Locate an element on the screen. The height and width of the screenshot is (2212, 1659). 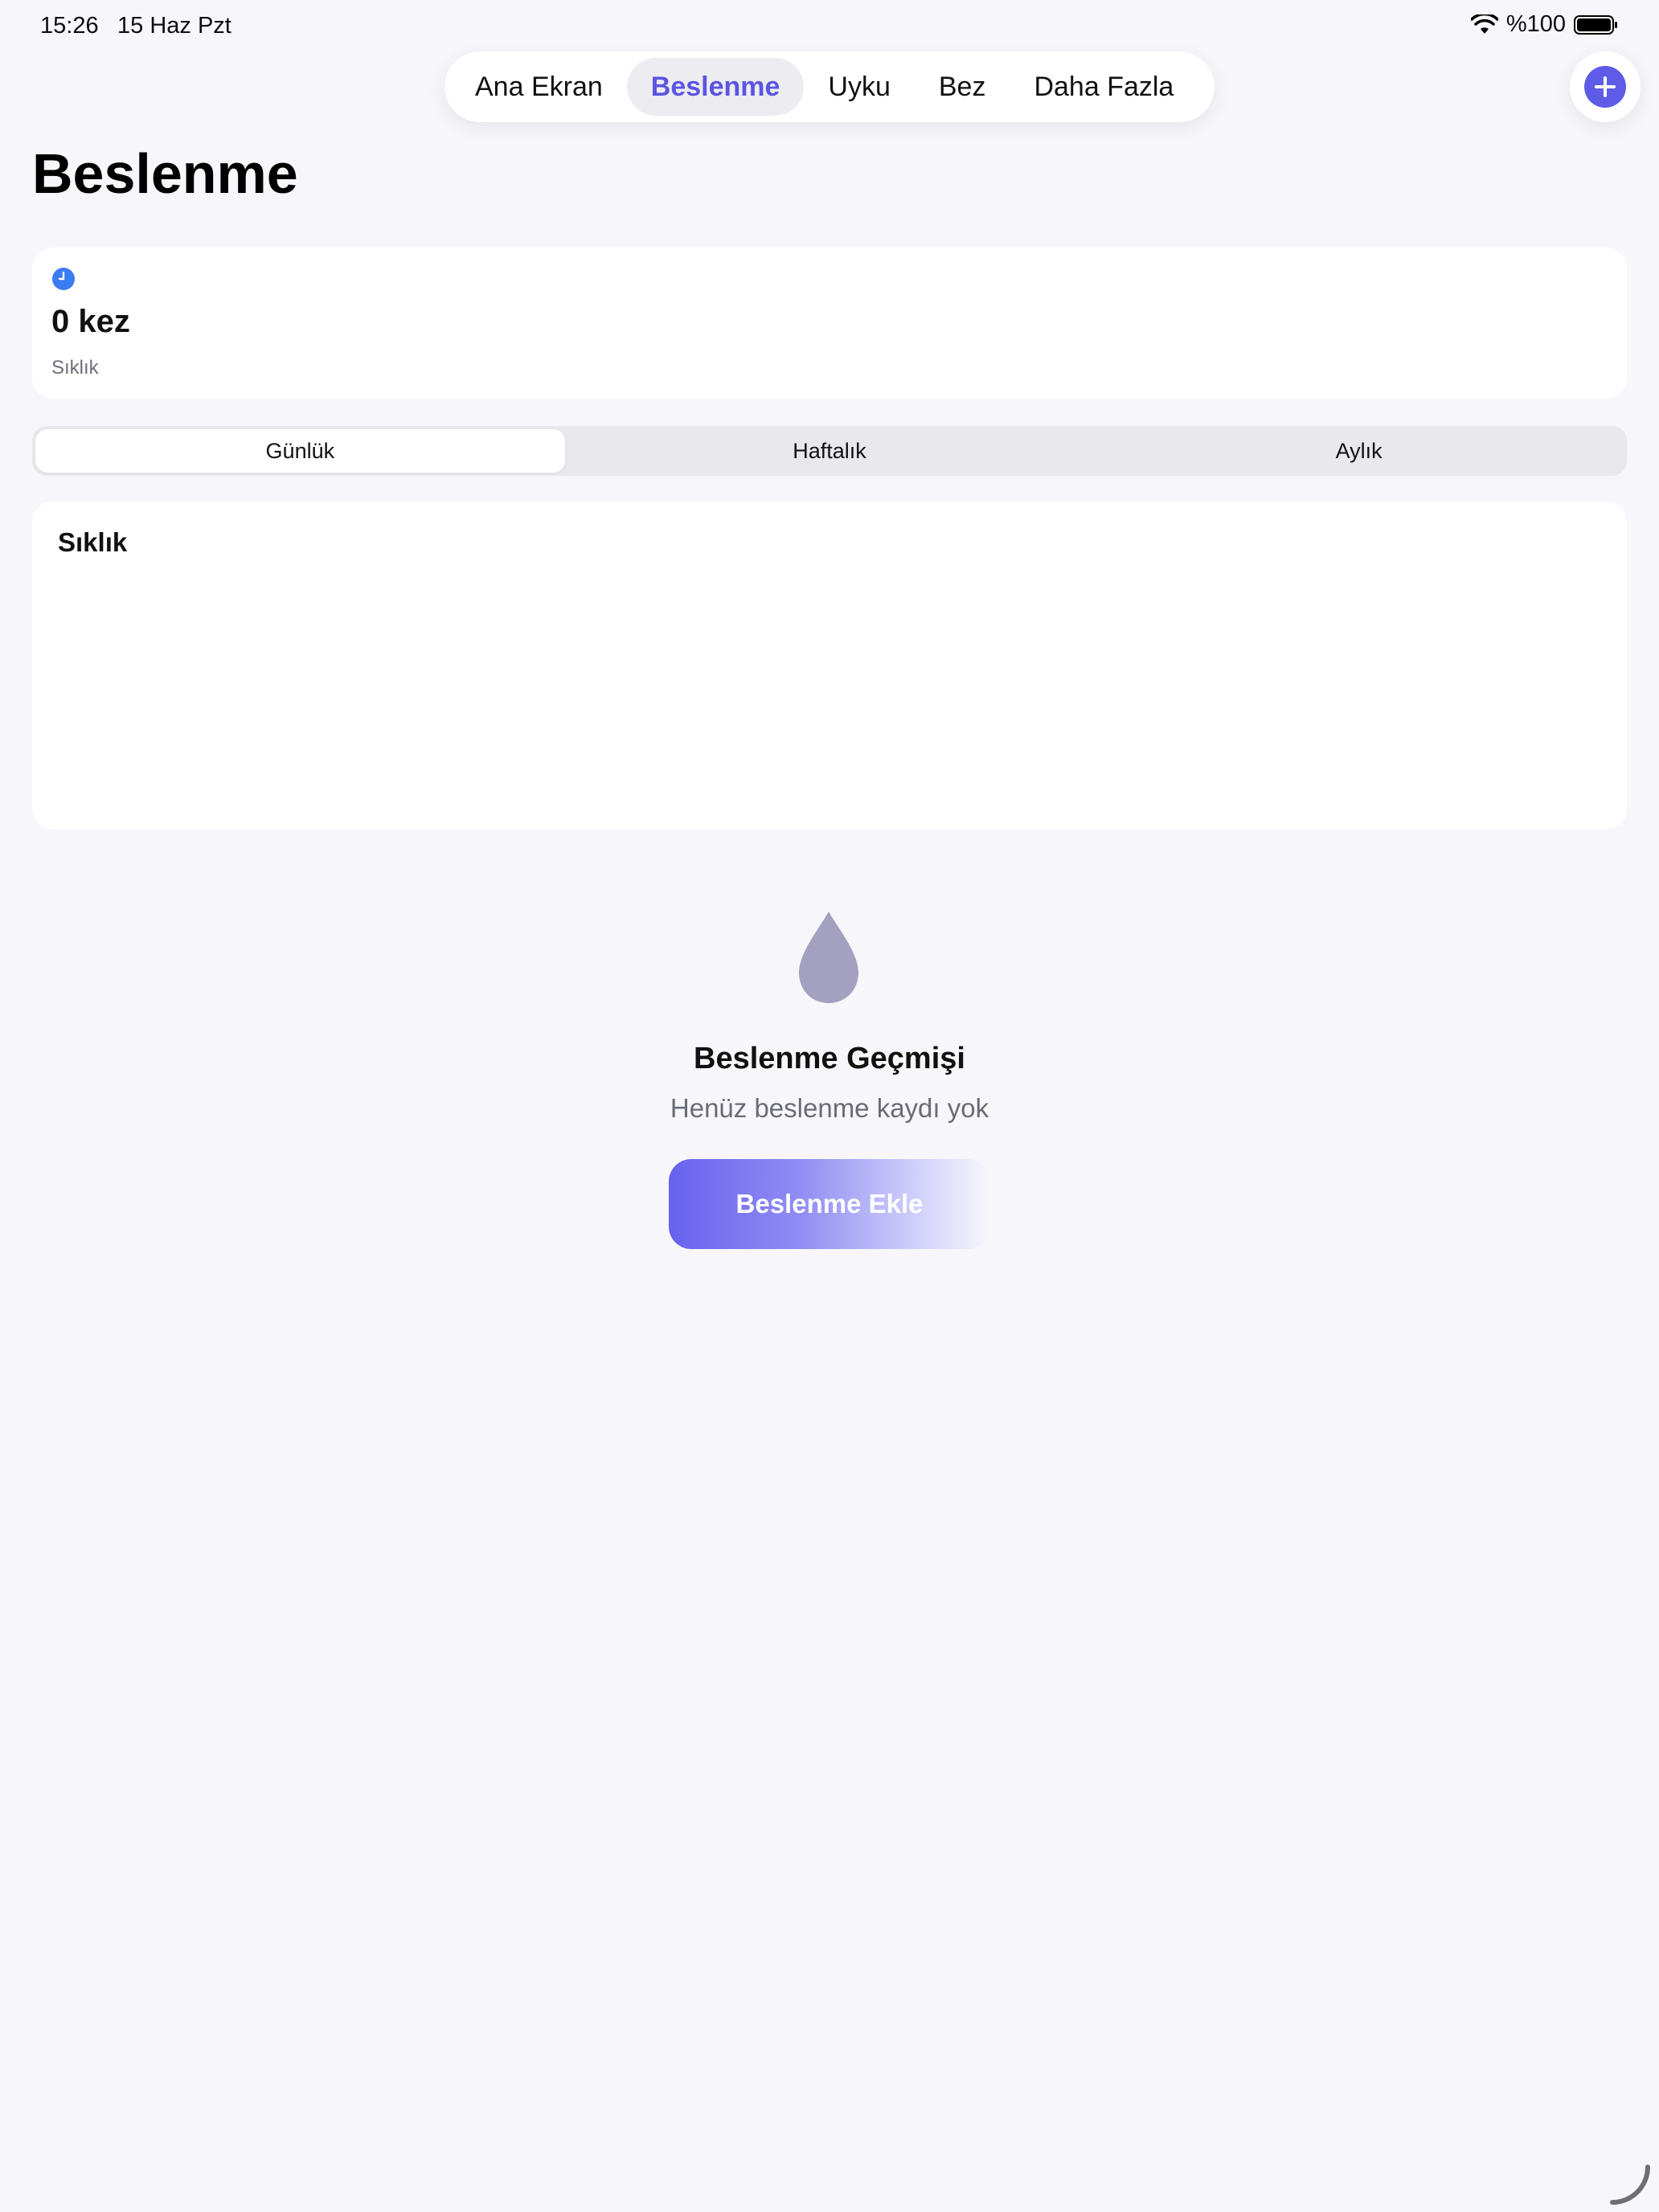
battery-percent: %100 is located at coordinates (1535, 24).